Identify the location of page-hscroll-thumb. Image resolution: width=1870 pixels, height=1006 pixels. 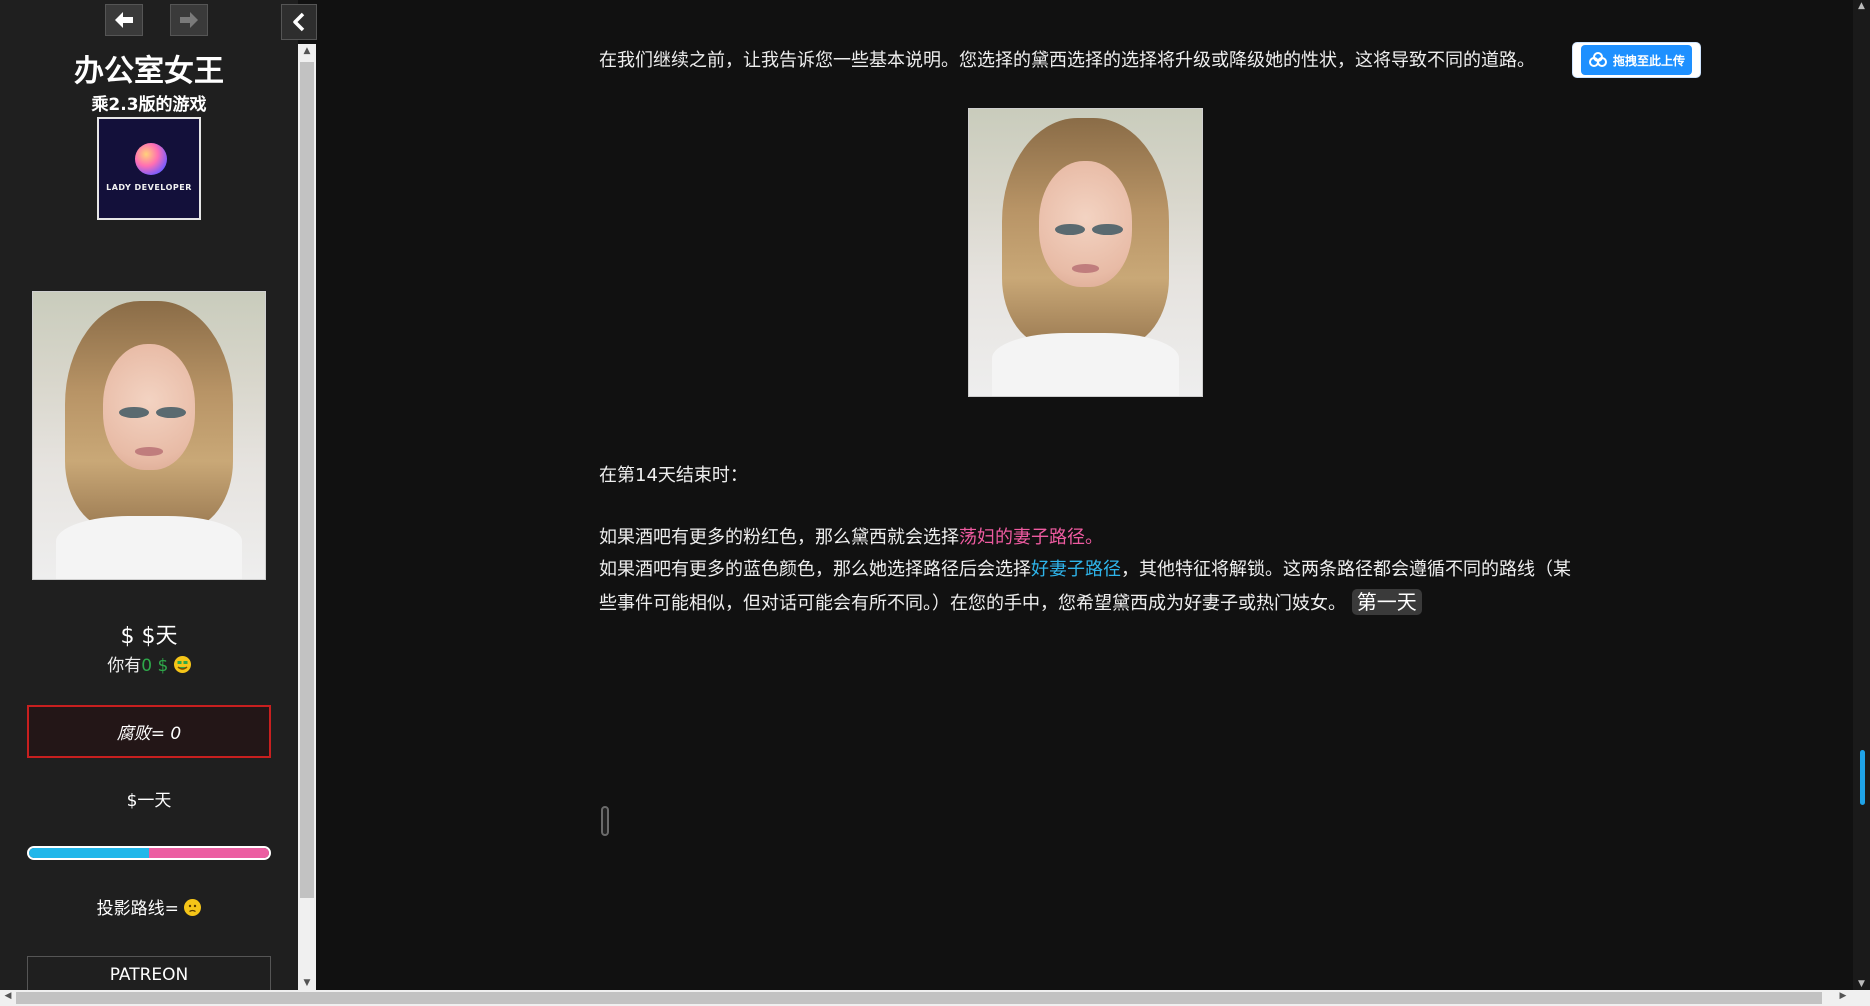
(919, 998).